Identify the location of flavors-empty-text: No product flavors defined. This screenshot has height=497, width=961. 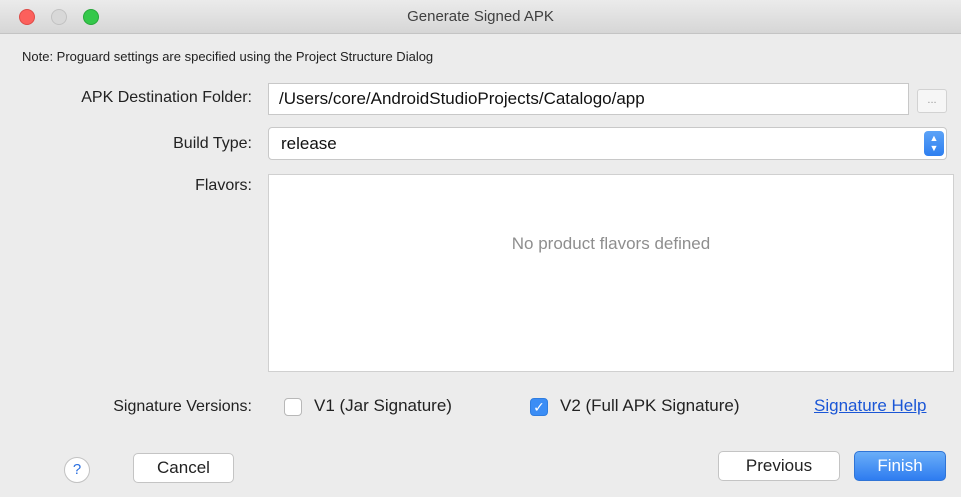
(611, 243).